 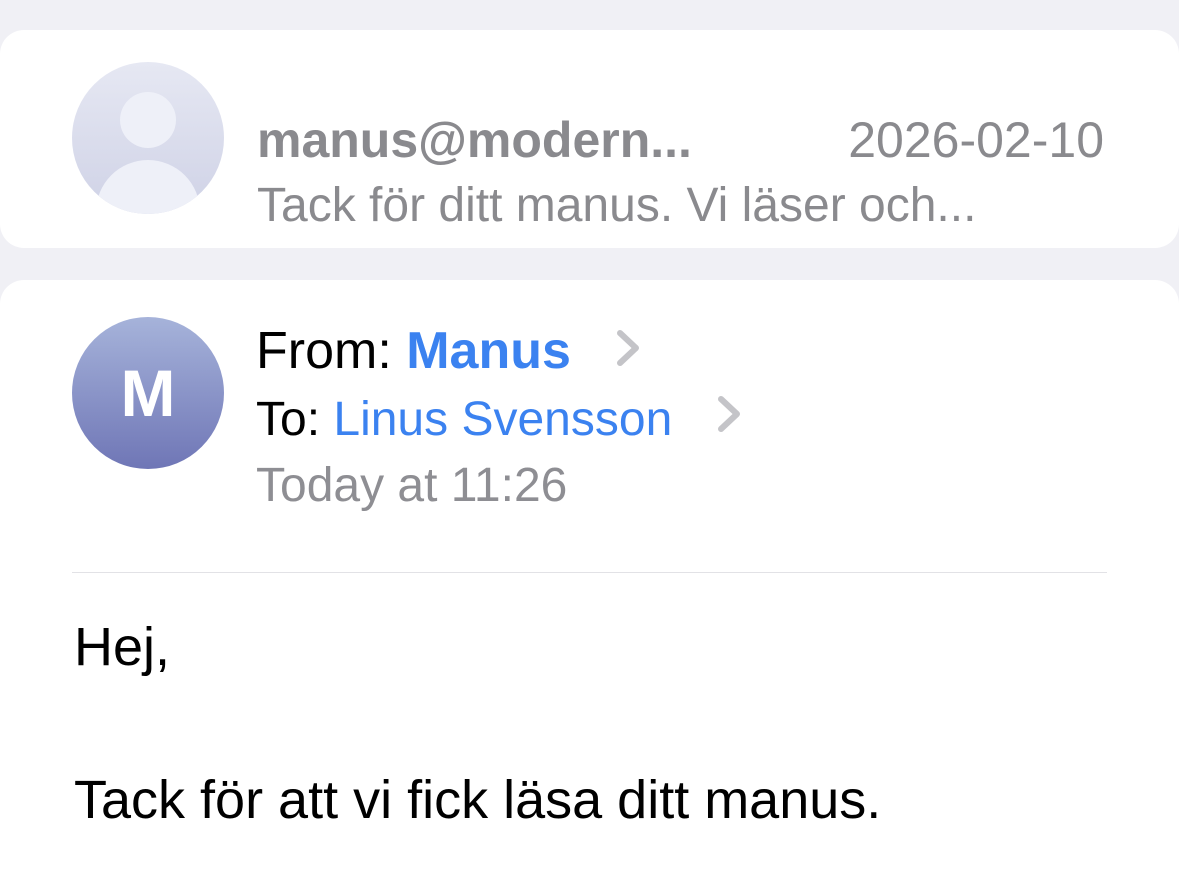 I want to click on message-time: Today at 11:26, so click(x=412, y=485).